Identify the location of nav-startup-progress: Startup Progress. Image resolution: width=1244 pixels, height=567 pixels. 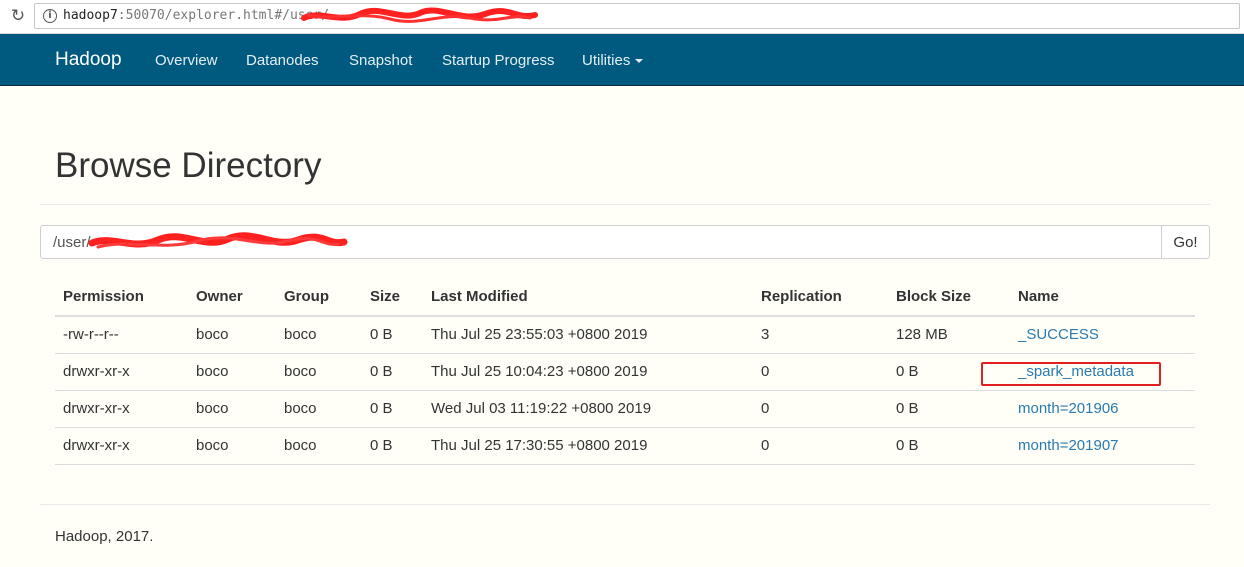
(498, 60).